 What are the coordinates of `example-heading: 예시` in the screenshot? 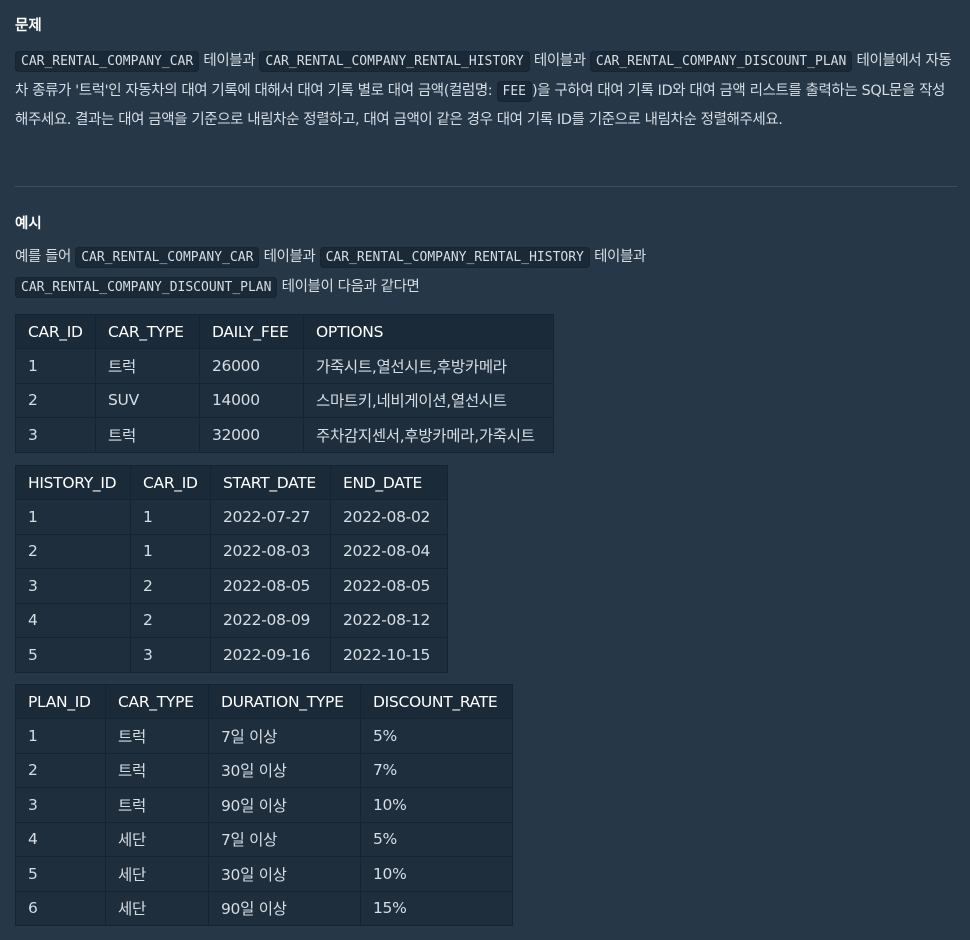 It's located at (28, 224).